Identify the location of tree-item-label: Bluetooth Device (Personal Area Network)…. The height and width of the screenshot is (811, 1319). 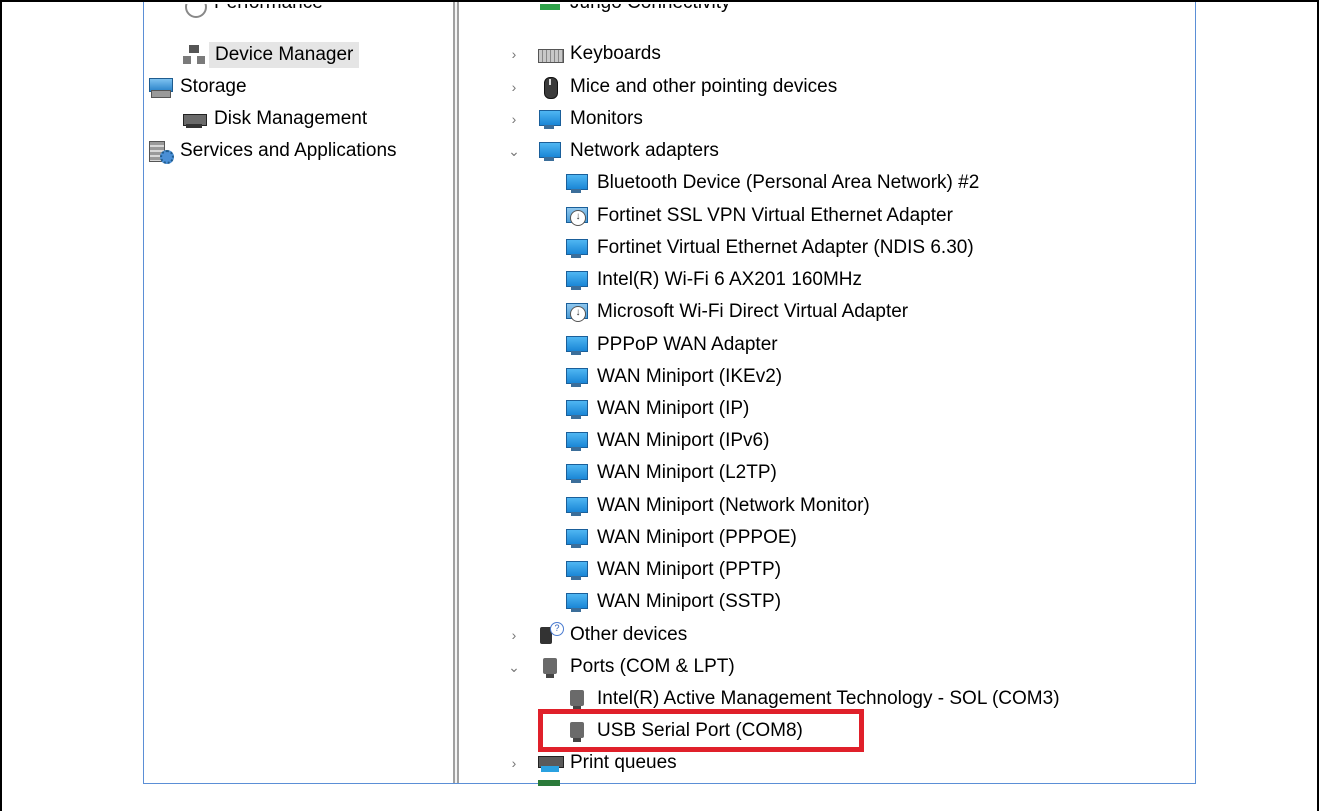
(788, 182).